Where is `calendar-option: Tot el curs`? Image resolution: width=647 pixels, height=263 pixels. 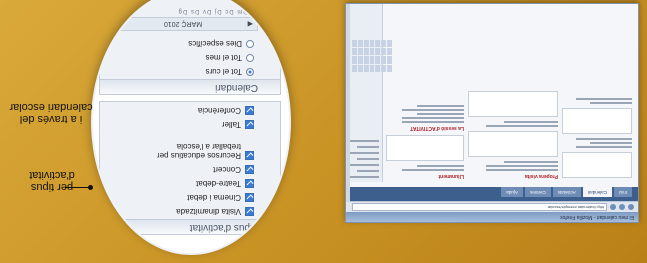 calendar-option: Tot el curs is located at coordinates (190, 72).